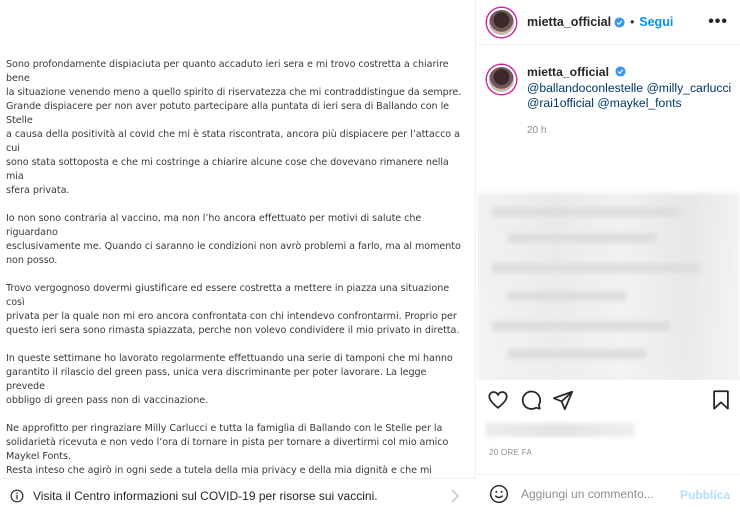 The width and height of the screenshot is (740, 513). What do you see at coordinates (511, 452) in the screenshot?
I see `post-date: 20 ORE FA` at bounding box center [511, 452].